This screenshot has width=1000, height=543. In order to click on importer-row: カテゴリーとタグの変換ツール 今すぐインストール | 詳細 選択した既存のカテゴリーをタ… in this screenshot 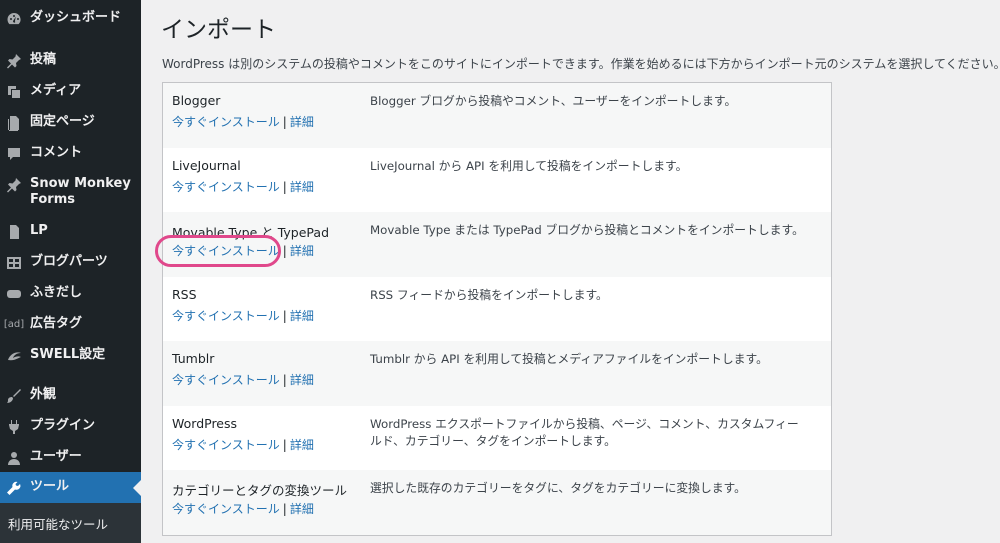, I will do `click(497, 502)`.